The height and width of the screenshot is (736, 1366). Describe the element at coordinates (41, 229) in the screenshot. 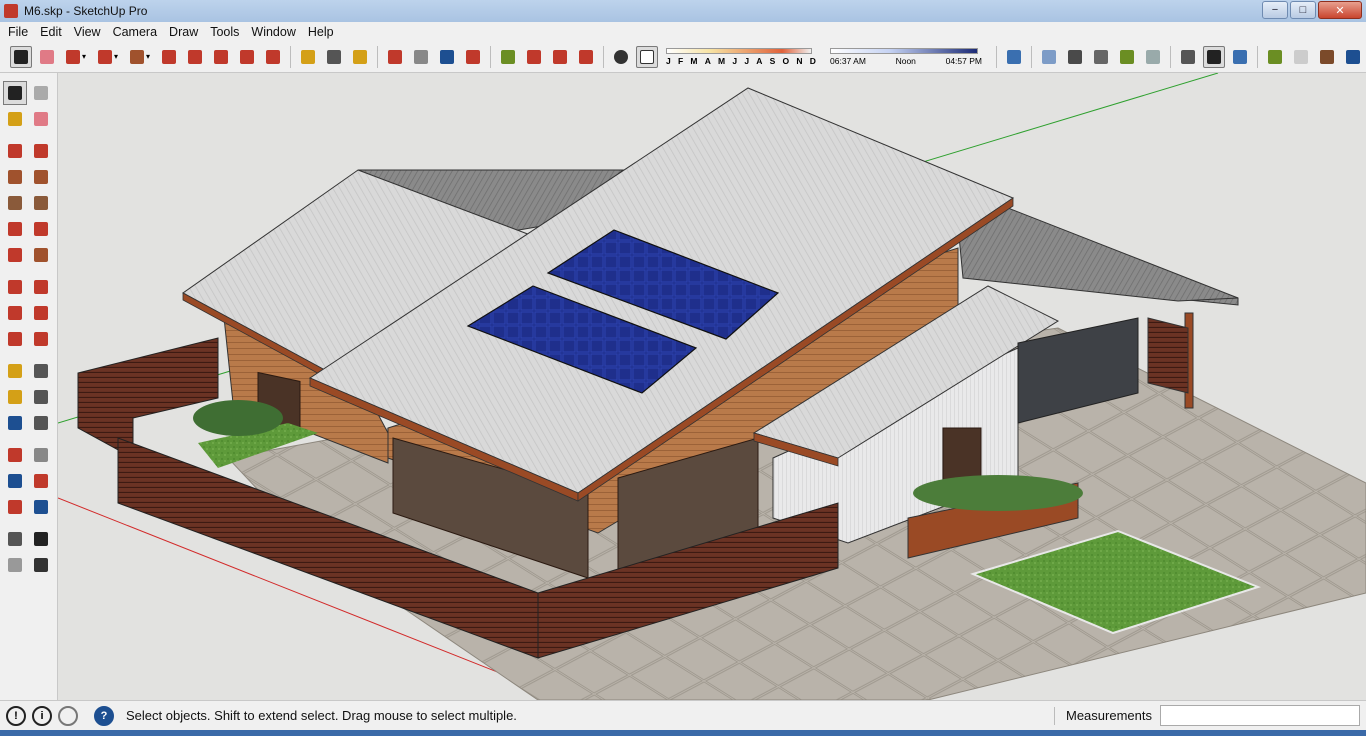

I see `left-tool-two-point-arc` at that location.